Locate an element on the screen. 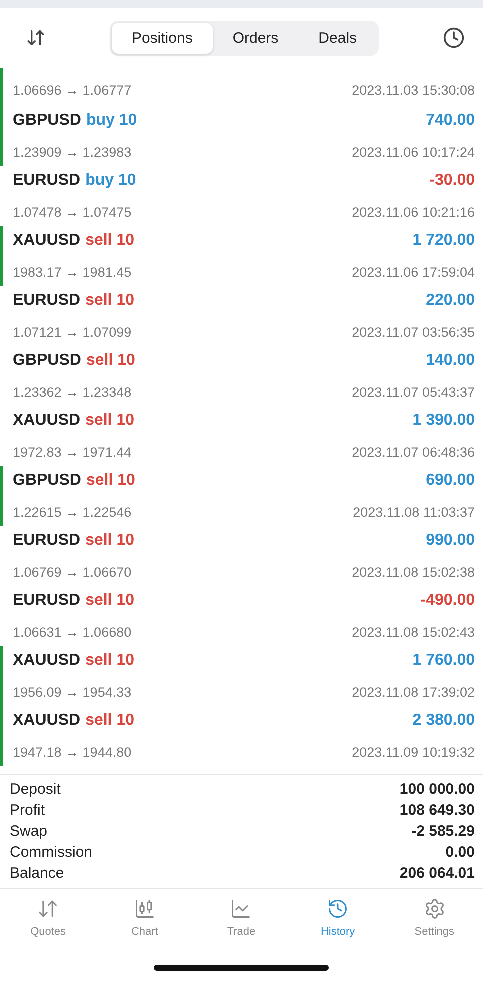  price-range: 1972.83 → 1971.44 is located at coordinates (72, 452).